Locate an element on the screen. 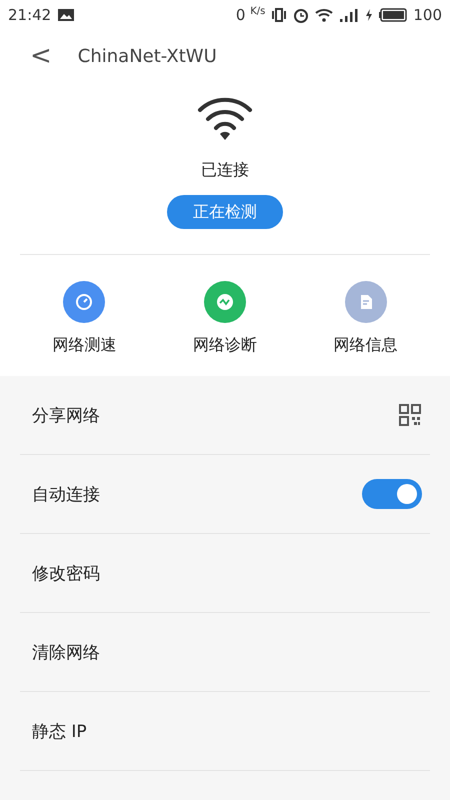 The height and width of the screenshot is (800, 450). battery-level: 100 is located at coordinates (427, 15).